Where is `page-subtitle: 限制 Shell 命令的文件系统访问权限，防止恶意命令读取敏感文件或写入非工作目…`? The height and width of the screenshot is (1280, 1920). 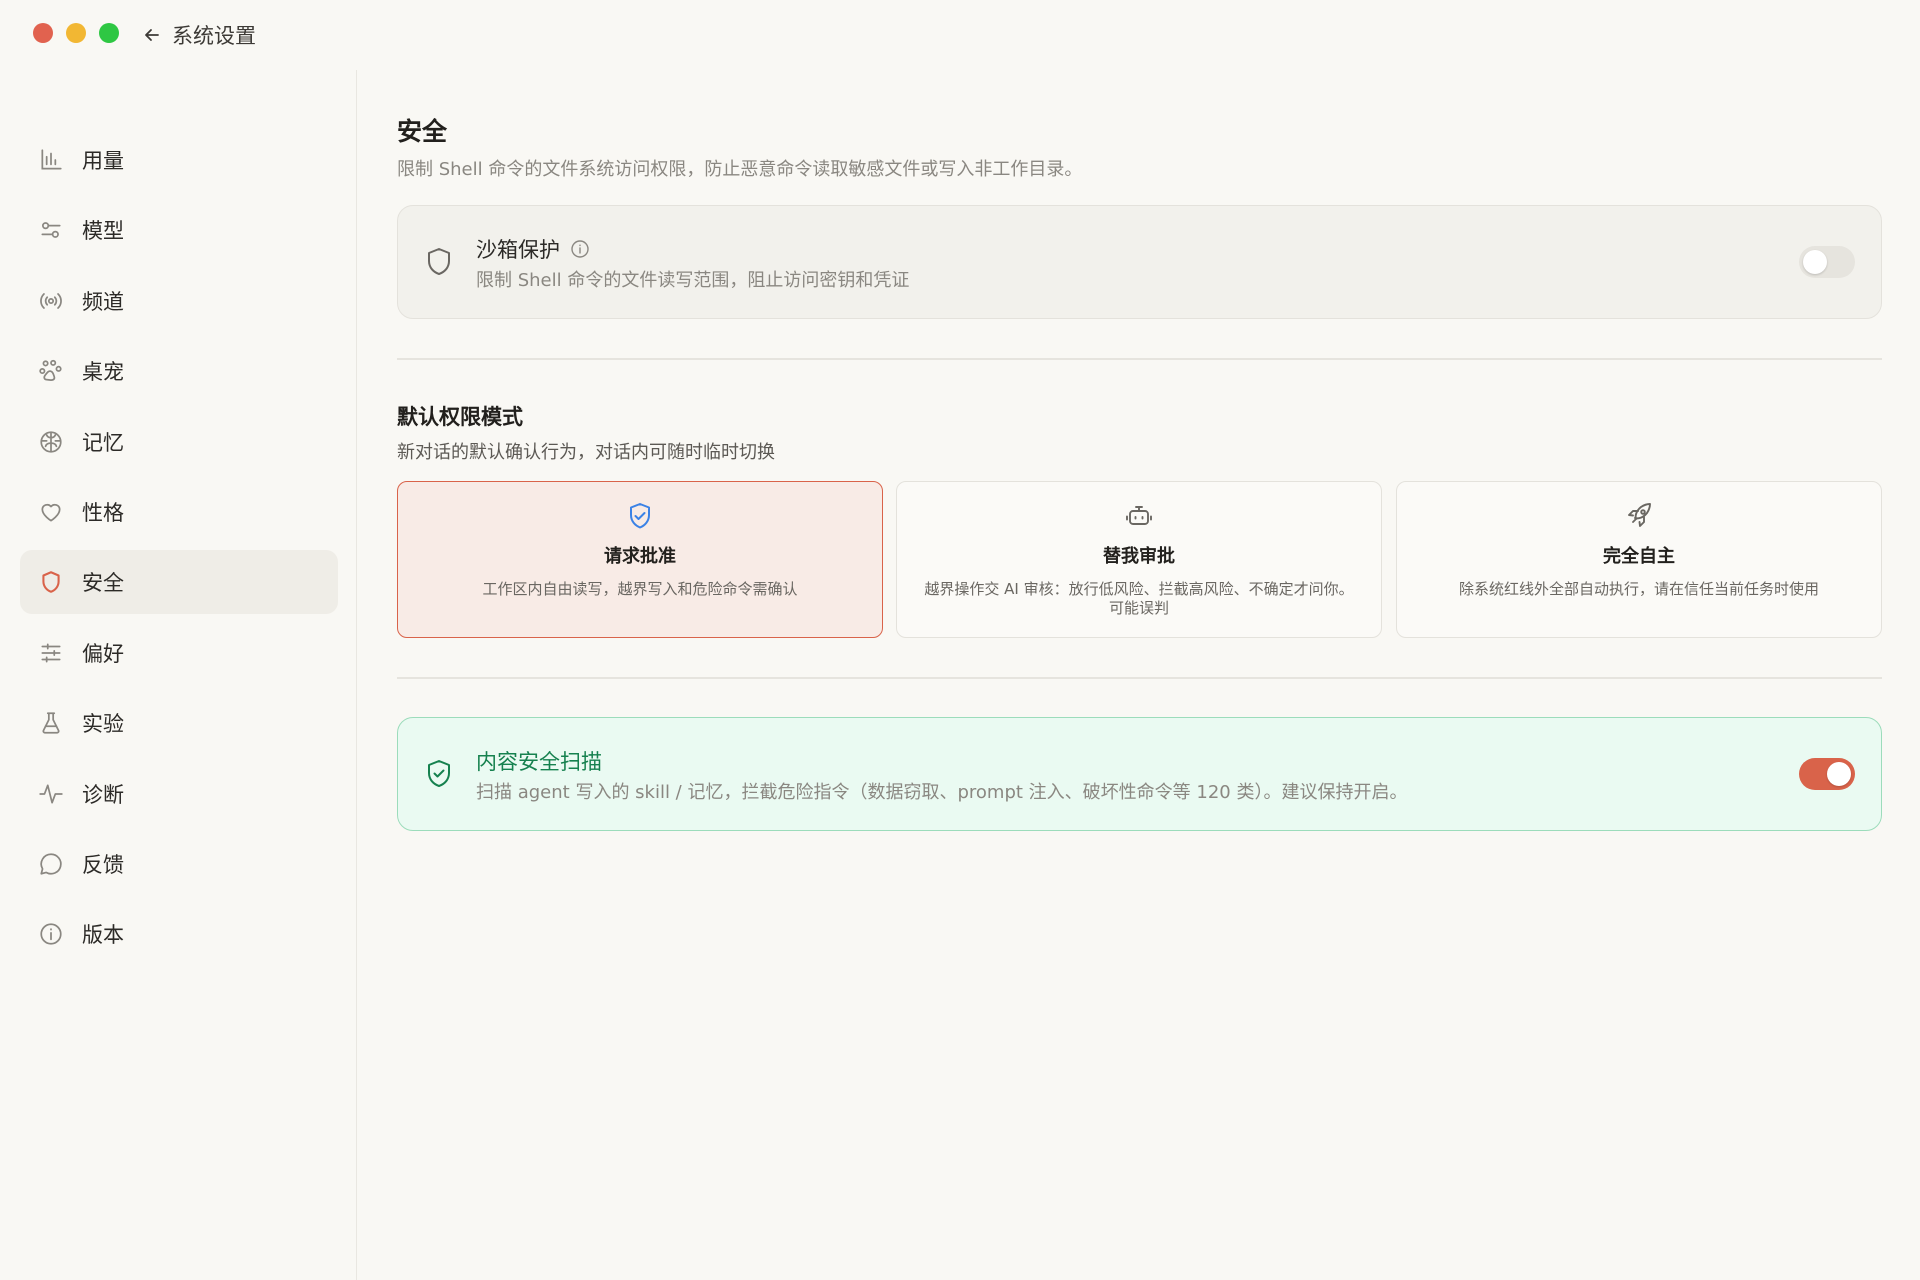
page-subtitle: 限制 Shell 命令的文件系统访问权限，防止恶意命令读取敏感文件或写入非工作目… is located at coordinates (740, 169).